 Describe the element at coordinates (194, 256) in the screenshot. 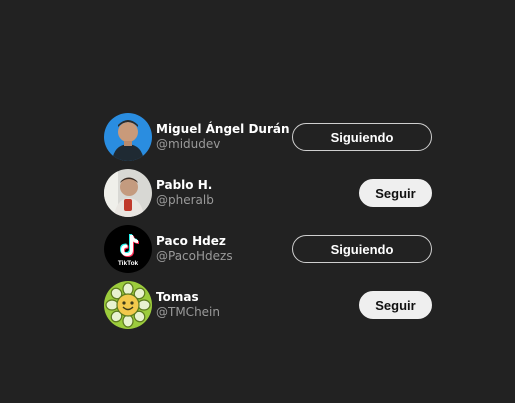

I see `user-handle: @PacoHdezs` at that location.